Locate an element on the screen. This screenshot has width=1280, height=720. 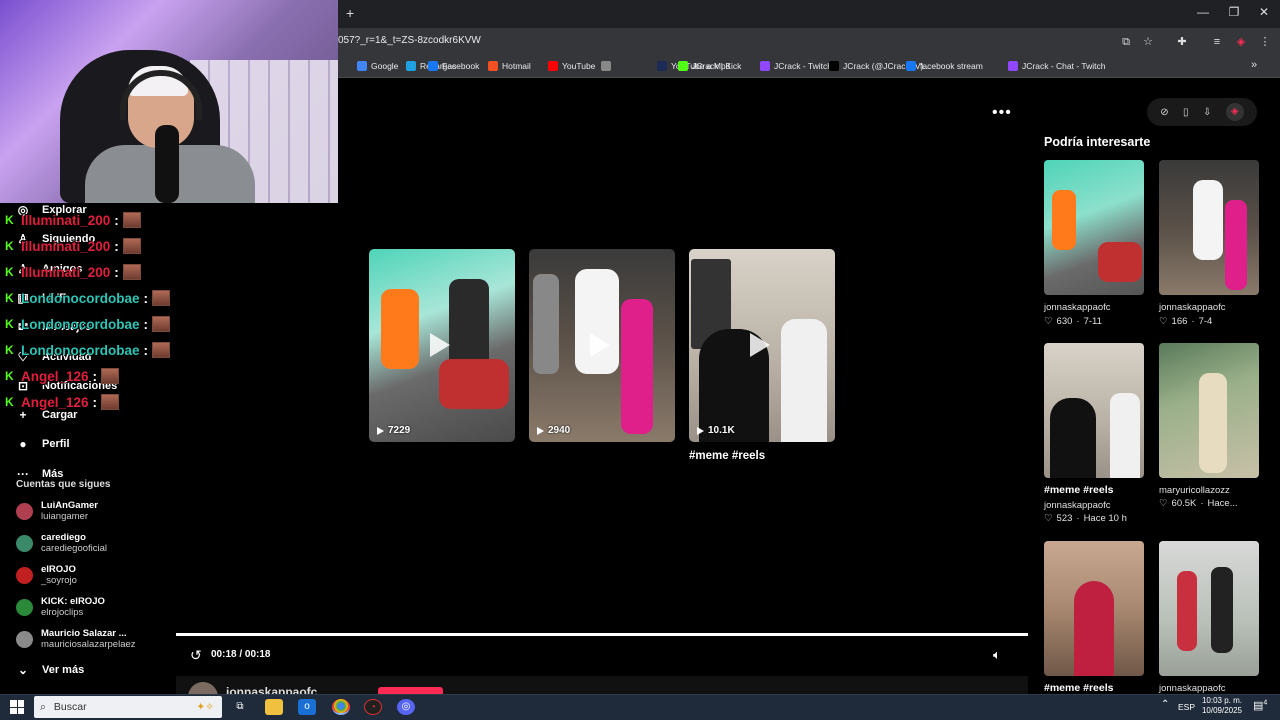
more-options-button: ••• is located at coordinates (1002, 113).